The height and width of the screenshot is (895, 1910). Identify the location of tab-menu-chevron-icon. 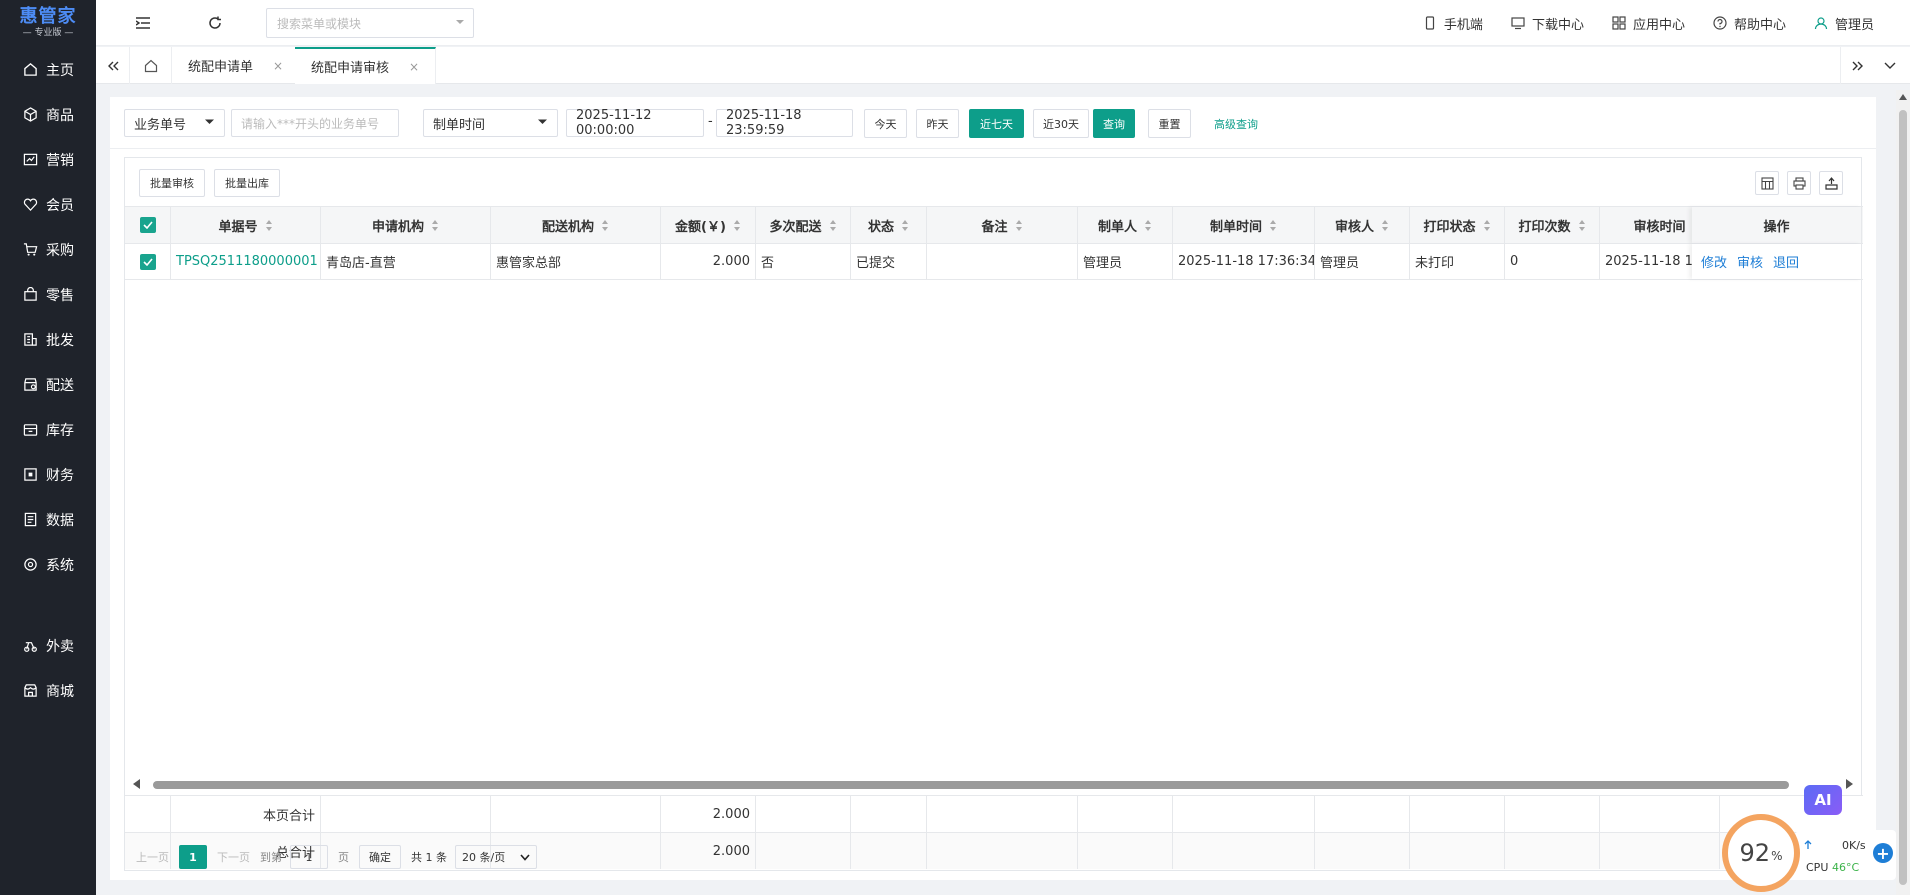
(1890, 65).